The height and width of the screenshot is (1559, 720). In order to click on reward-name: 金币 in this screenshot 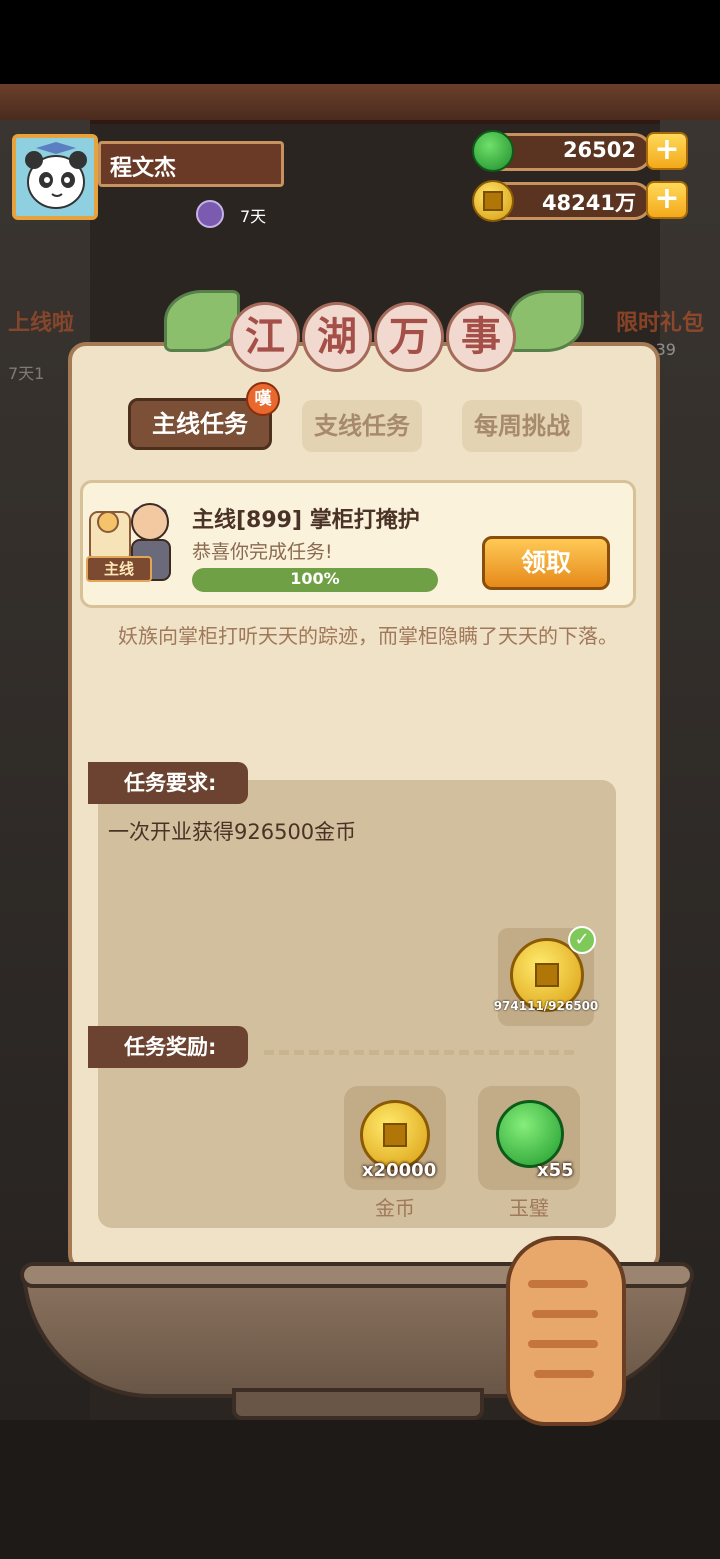, I will do `click(395, 1208)`.